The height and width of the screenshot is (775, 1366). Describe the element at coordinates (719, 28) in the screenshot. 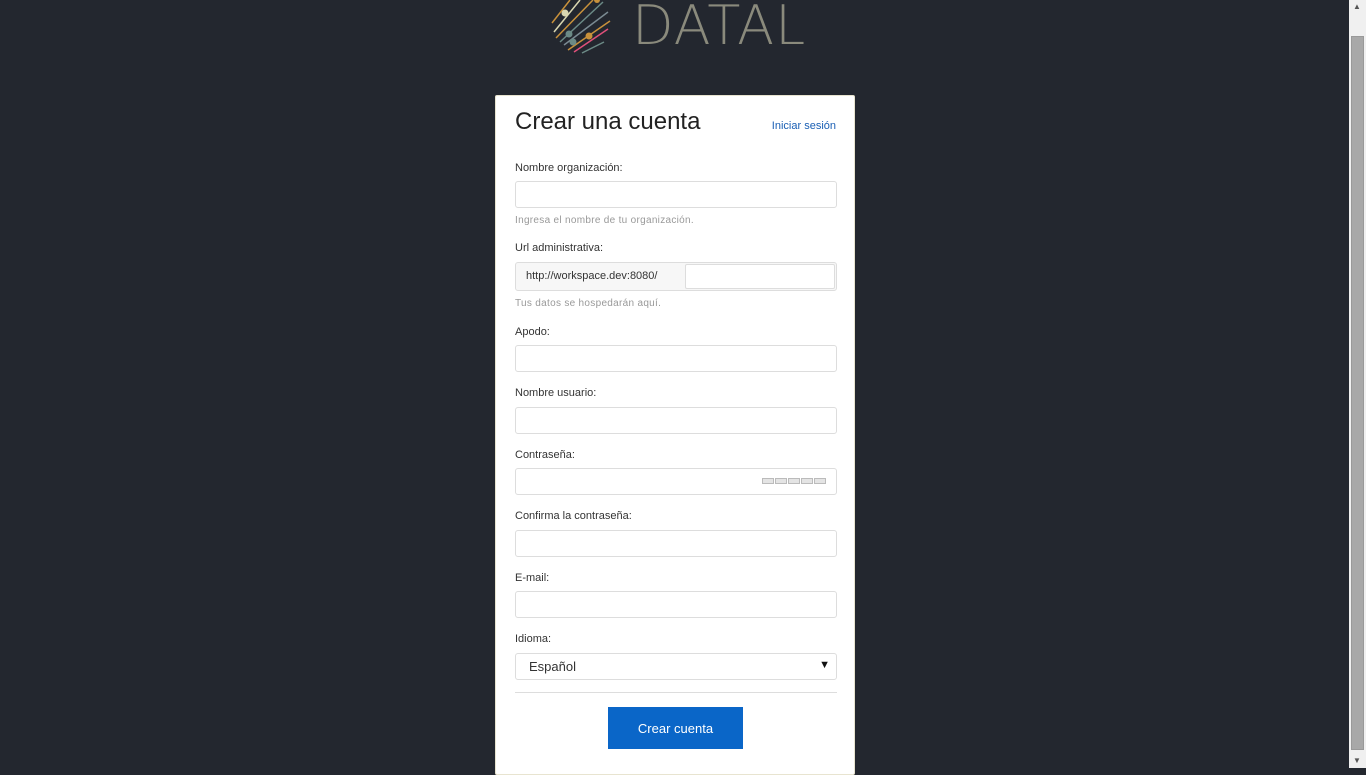

I see `logo-text: DATAL` at that location.